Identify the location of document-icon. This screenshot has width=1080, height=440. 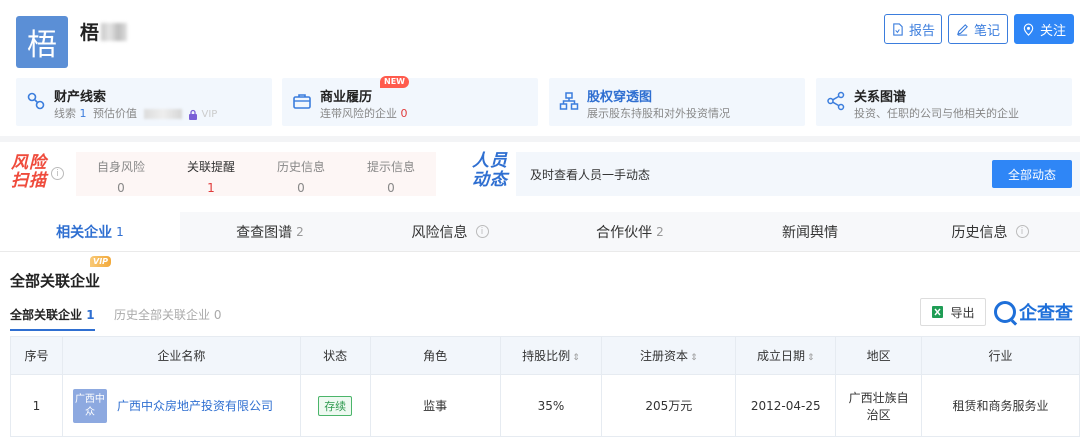
(898, 29).